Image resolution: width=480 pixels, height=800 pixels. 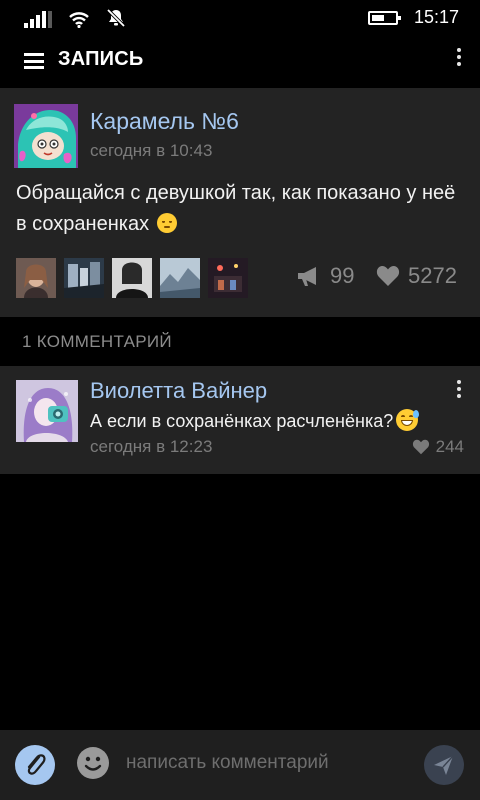 I want to click on repost-stat: 99, so click(x=325, y=276).